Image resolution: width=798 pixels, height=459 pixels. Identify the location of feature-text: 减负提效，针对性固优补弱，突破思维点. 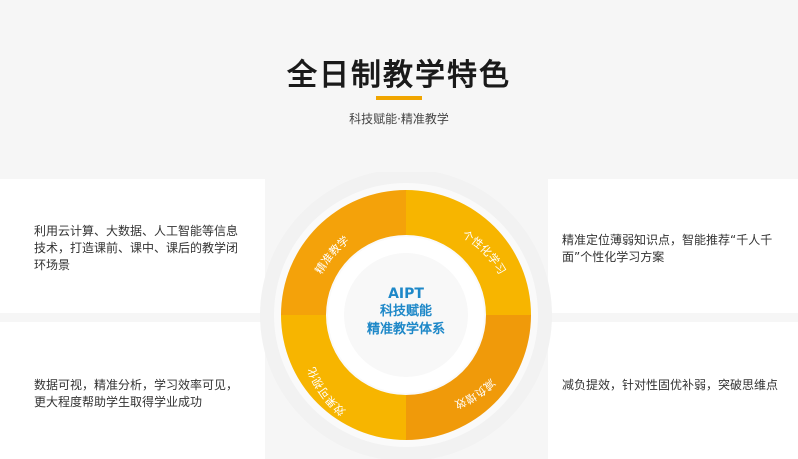
(670, 385).